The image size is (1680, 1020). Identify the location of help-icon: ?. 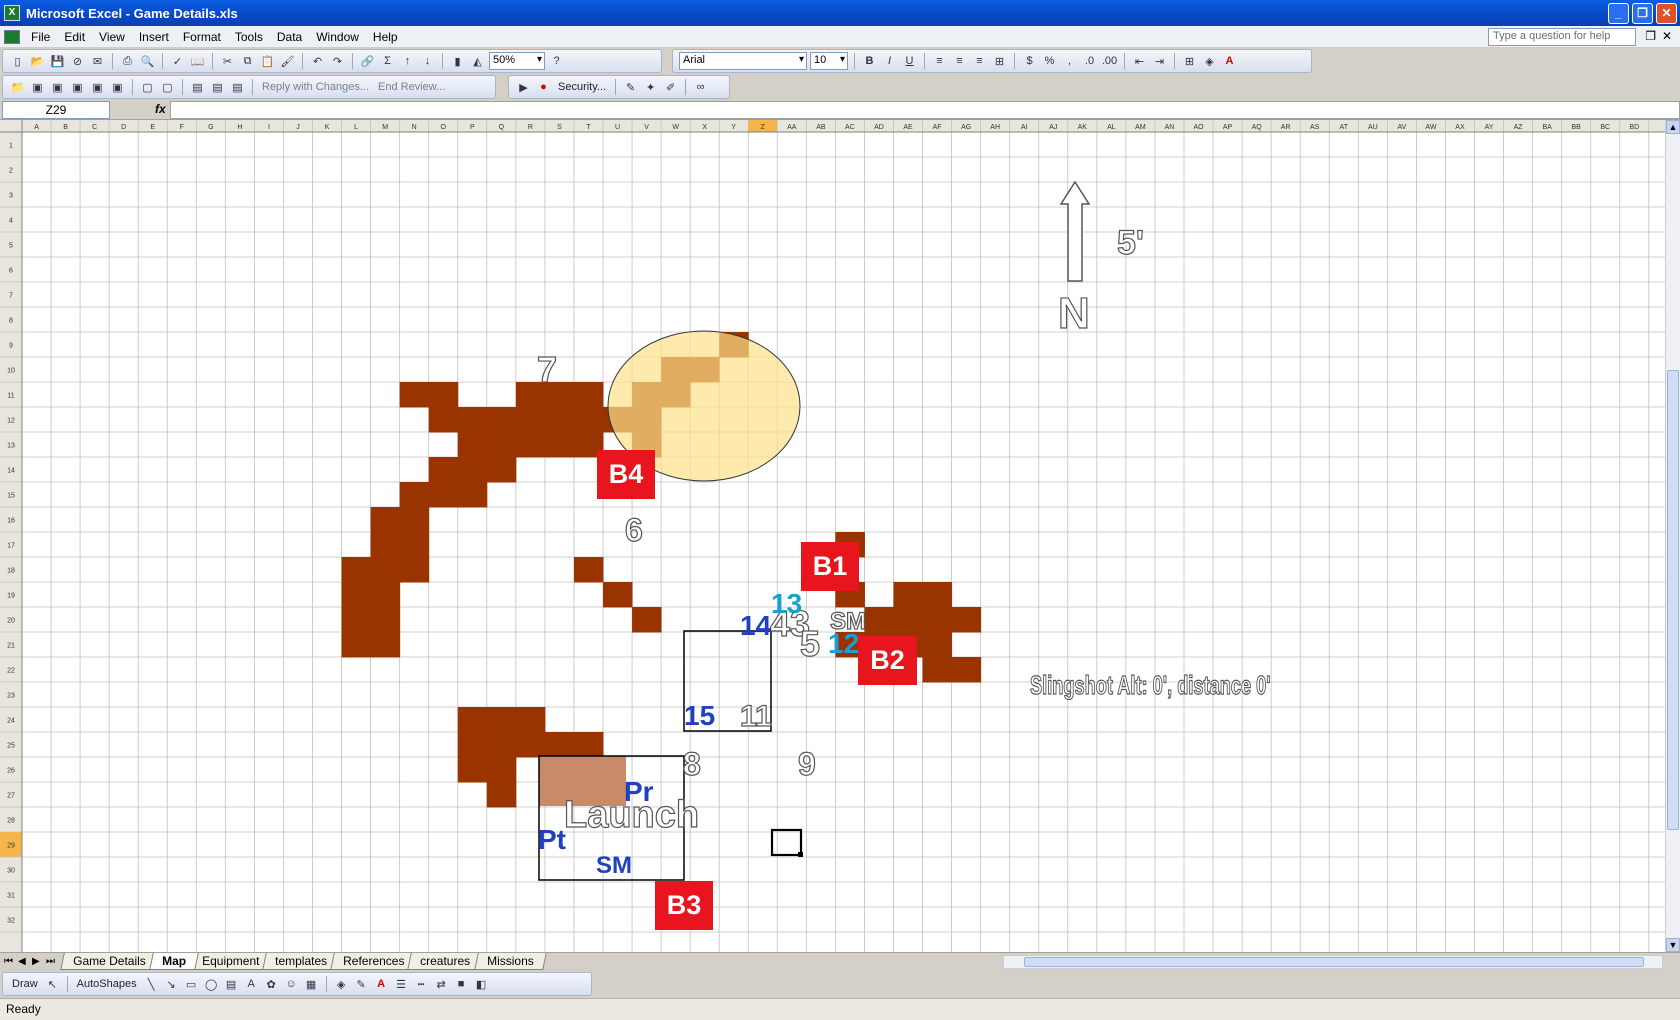
(556, 61).